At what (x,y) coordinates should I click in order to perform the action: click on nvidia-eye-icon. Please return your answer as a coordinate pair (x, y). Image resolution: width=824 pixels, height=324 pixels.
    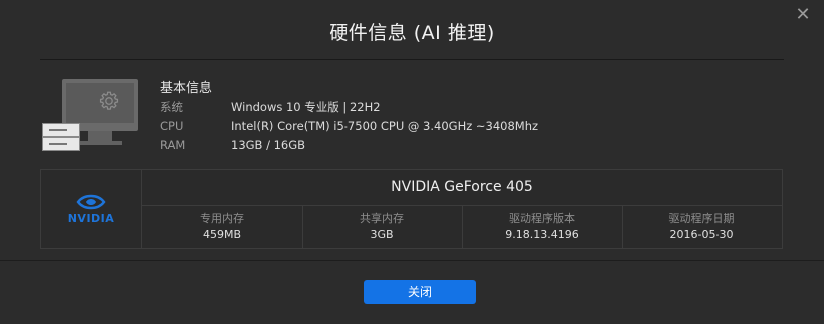
    Looking at the image, I should click on (91, 202).